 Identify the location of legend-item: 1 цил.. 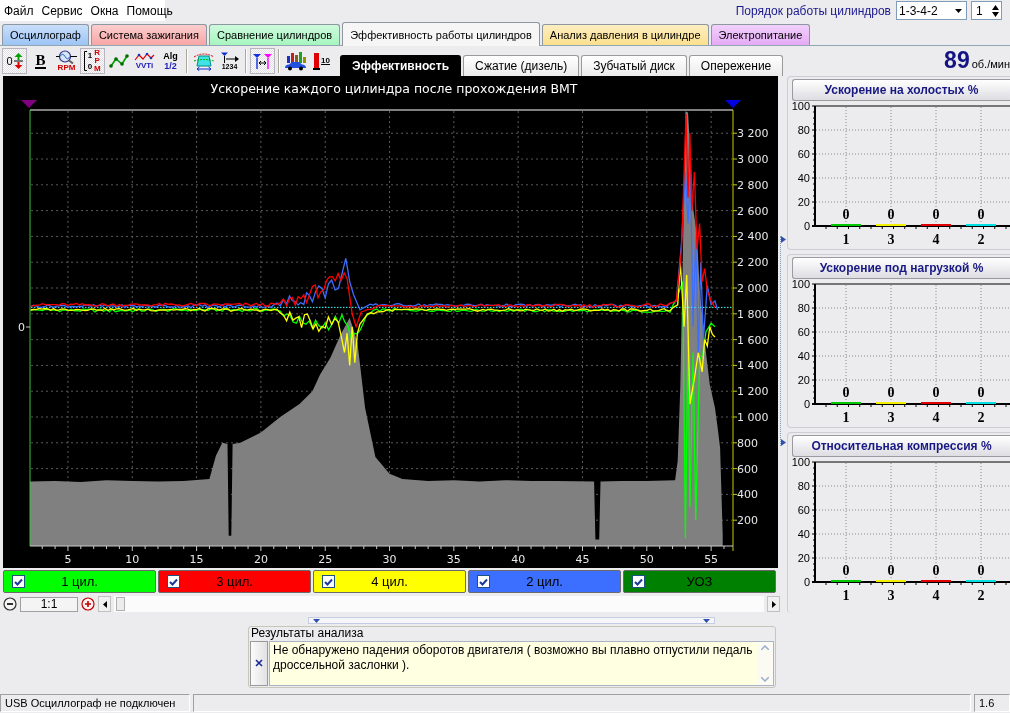
(79, 581).